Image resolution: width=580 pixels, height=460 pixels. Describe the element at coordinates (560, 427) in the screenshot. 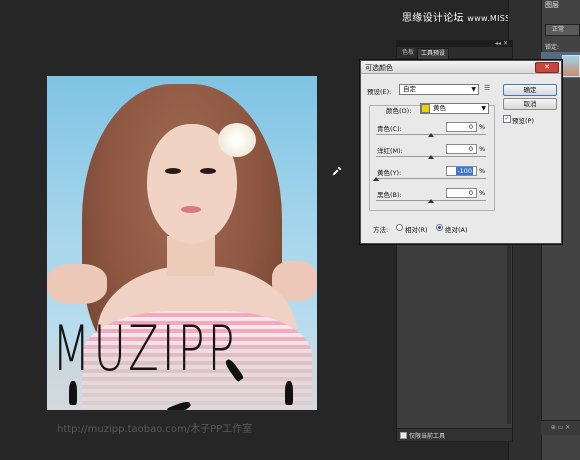

I see `layers-footer-icons: ⊕ ▭ ✕` at that location.